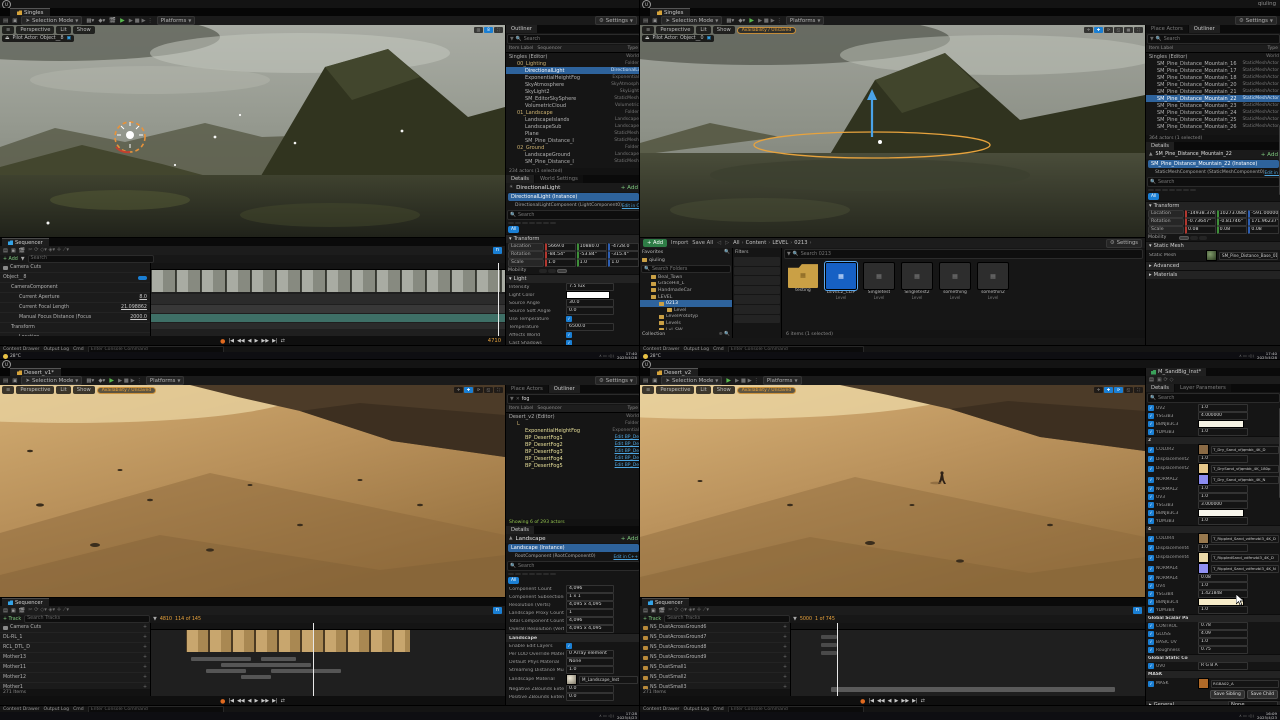 The height and width of the screenshot is (720, 1280). Describe the element at coordinates (573, 126) in the screenshot. I see `outliner-row: LandscapeSub Landscape` at that location.